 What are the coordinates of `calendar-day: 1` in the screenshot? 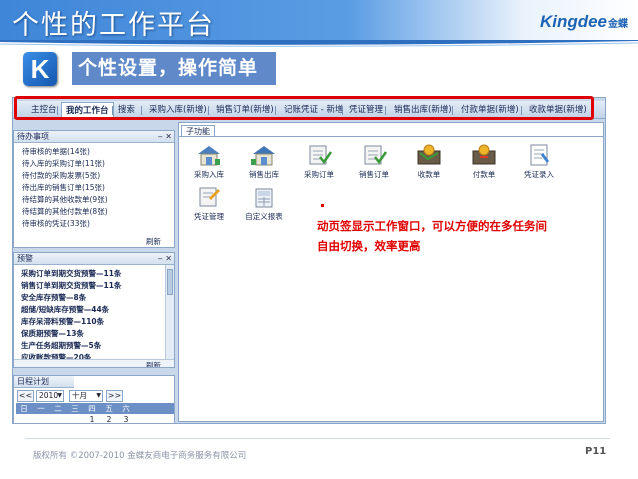 It's located at (92, 419).